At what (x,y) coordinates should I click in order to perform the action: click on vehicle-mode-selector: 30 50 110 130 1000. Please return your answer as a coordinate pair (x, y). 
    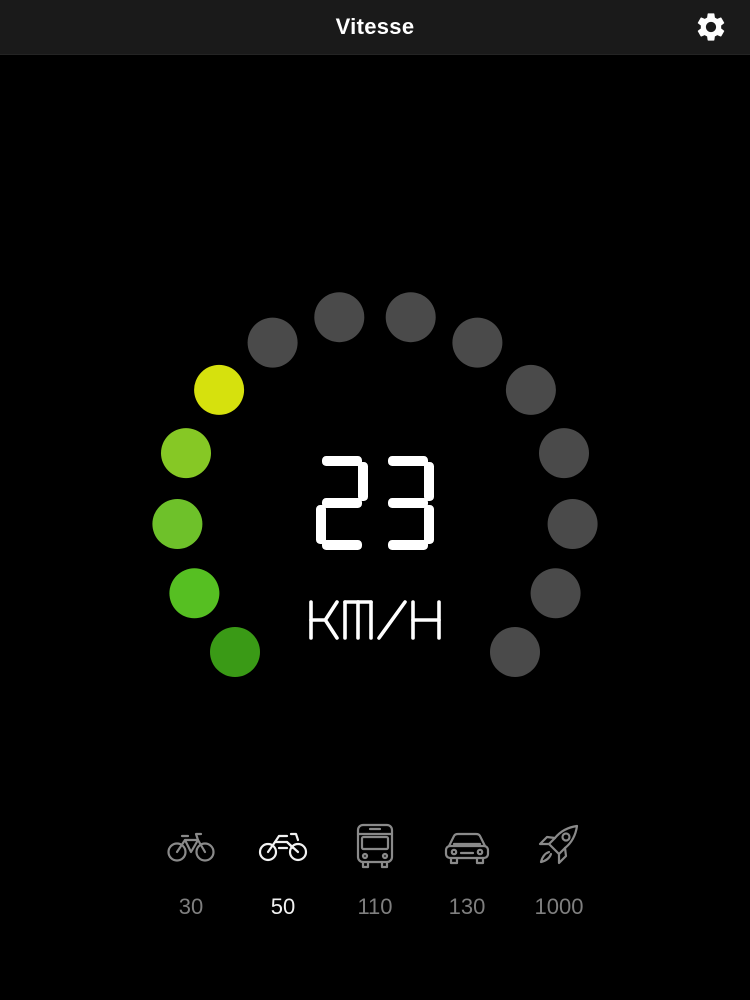
    Looking at the image, I should click on (375, 880).